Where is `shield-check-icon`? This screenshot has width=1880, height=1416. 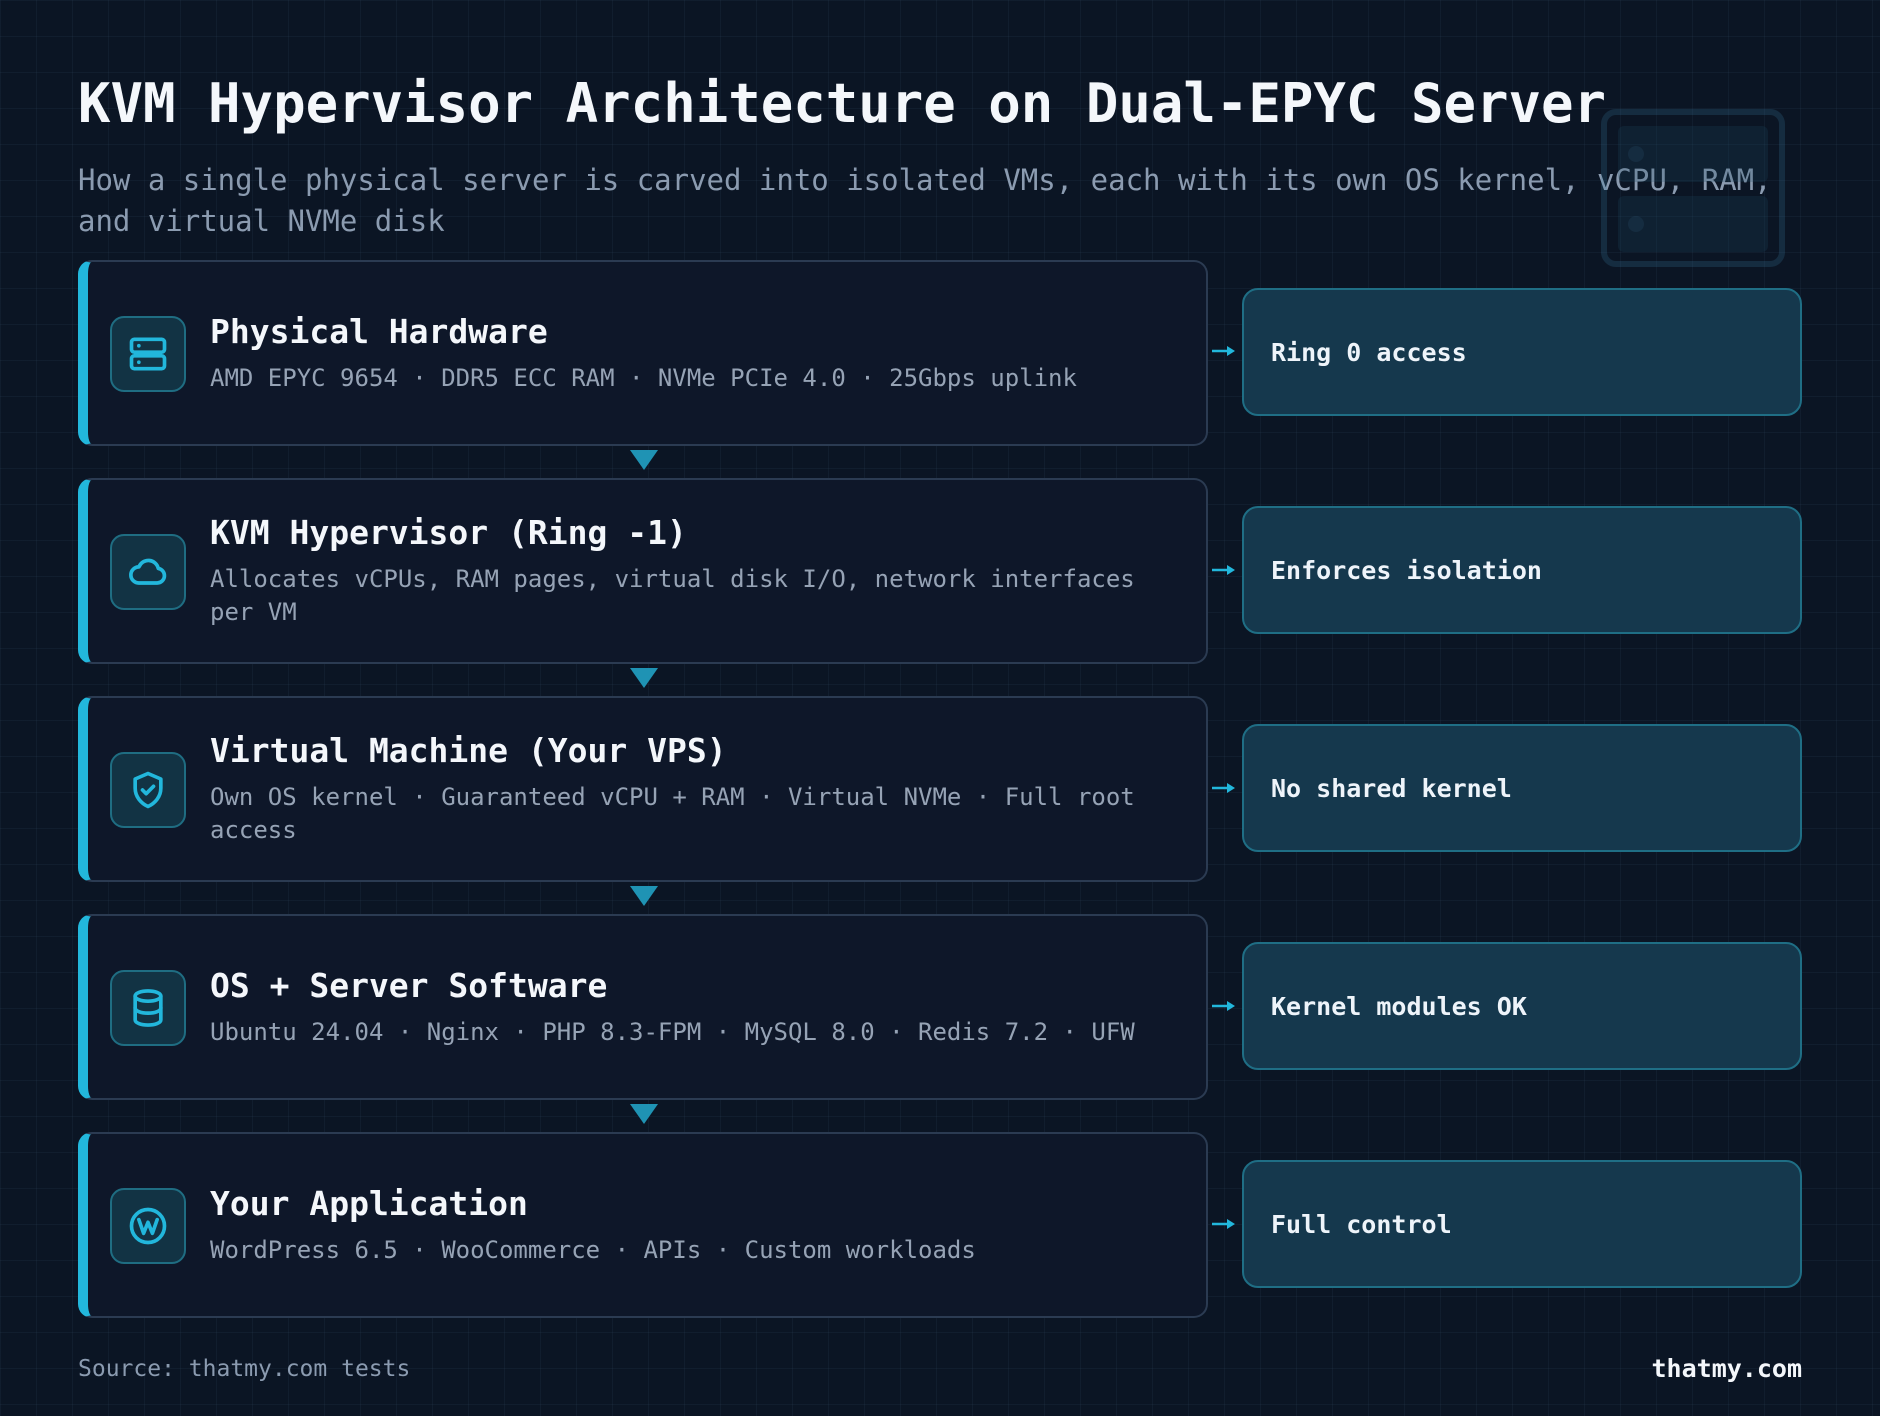
shield-check-icon is located at coordinates (148, 790).